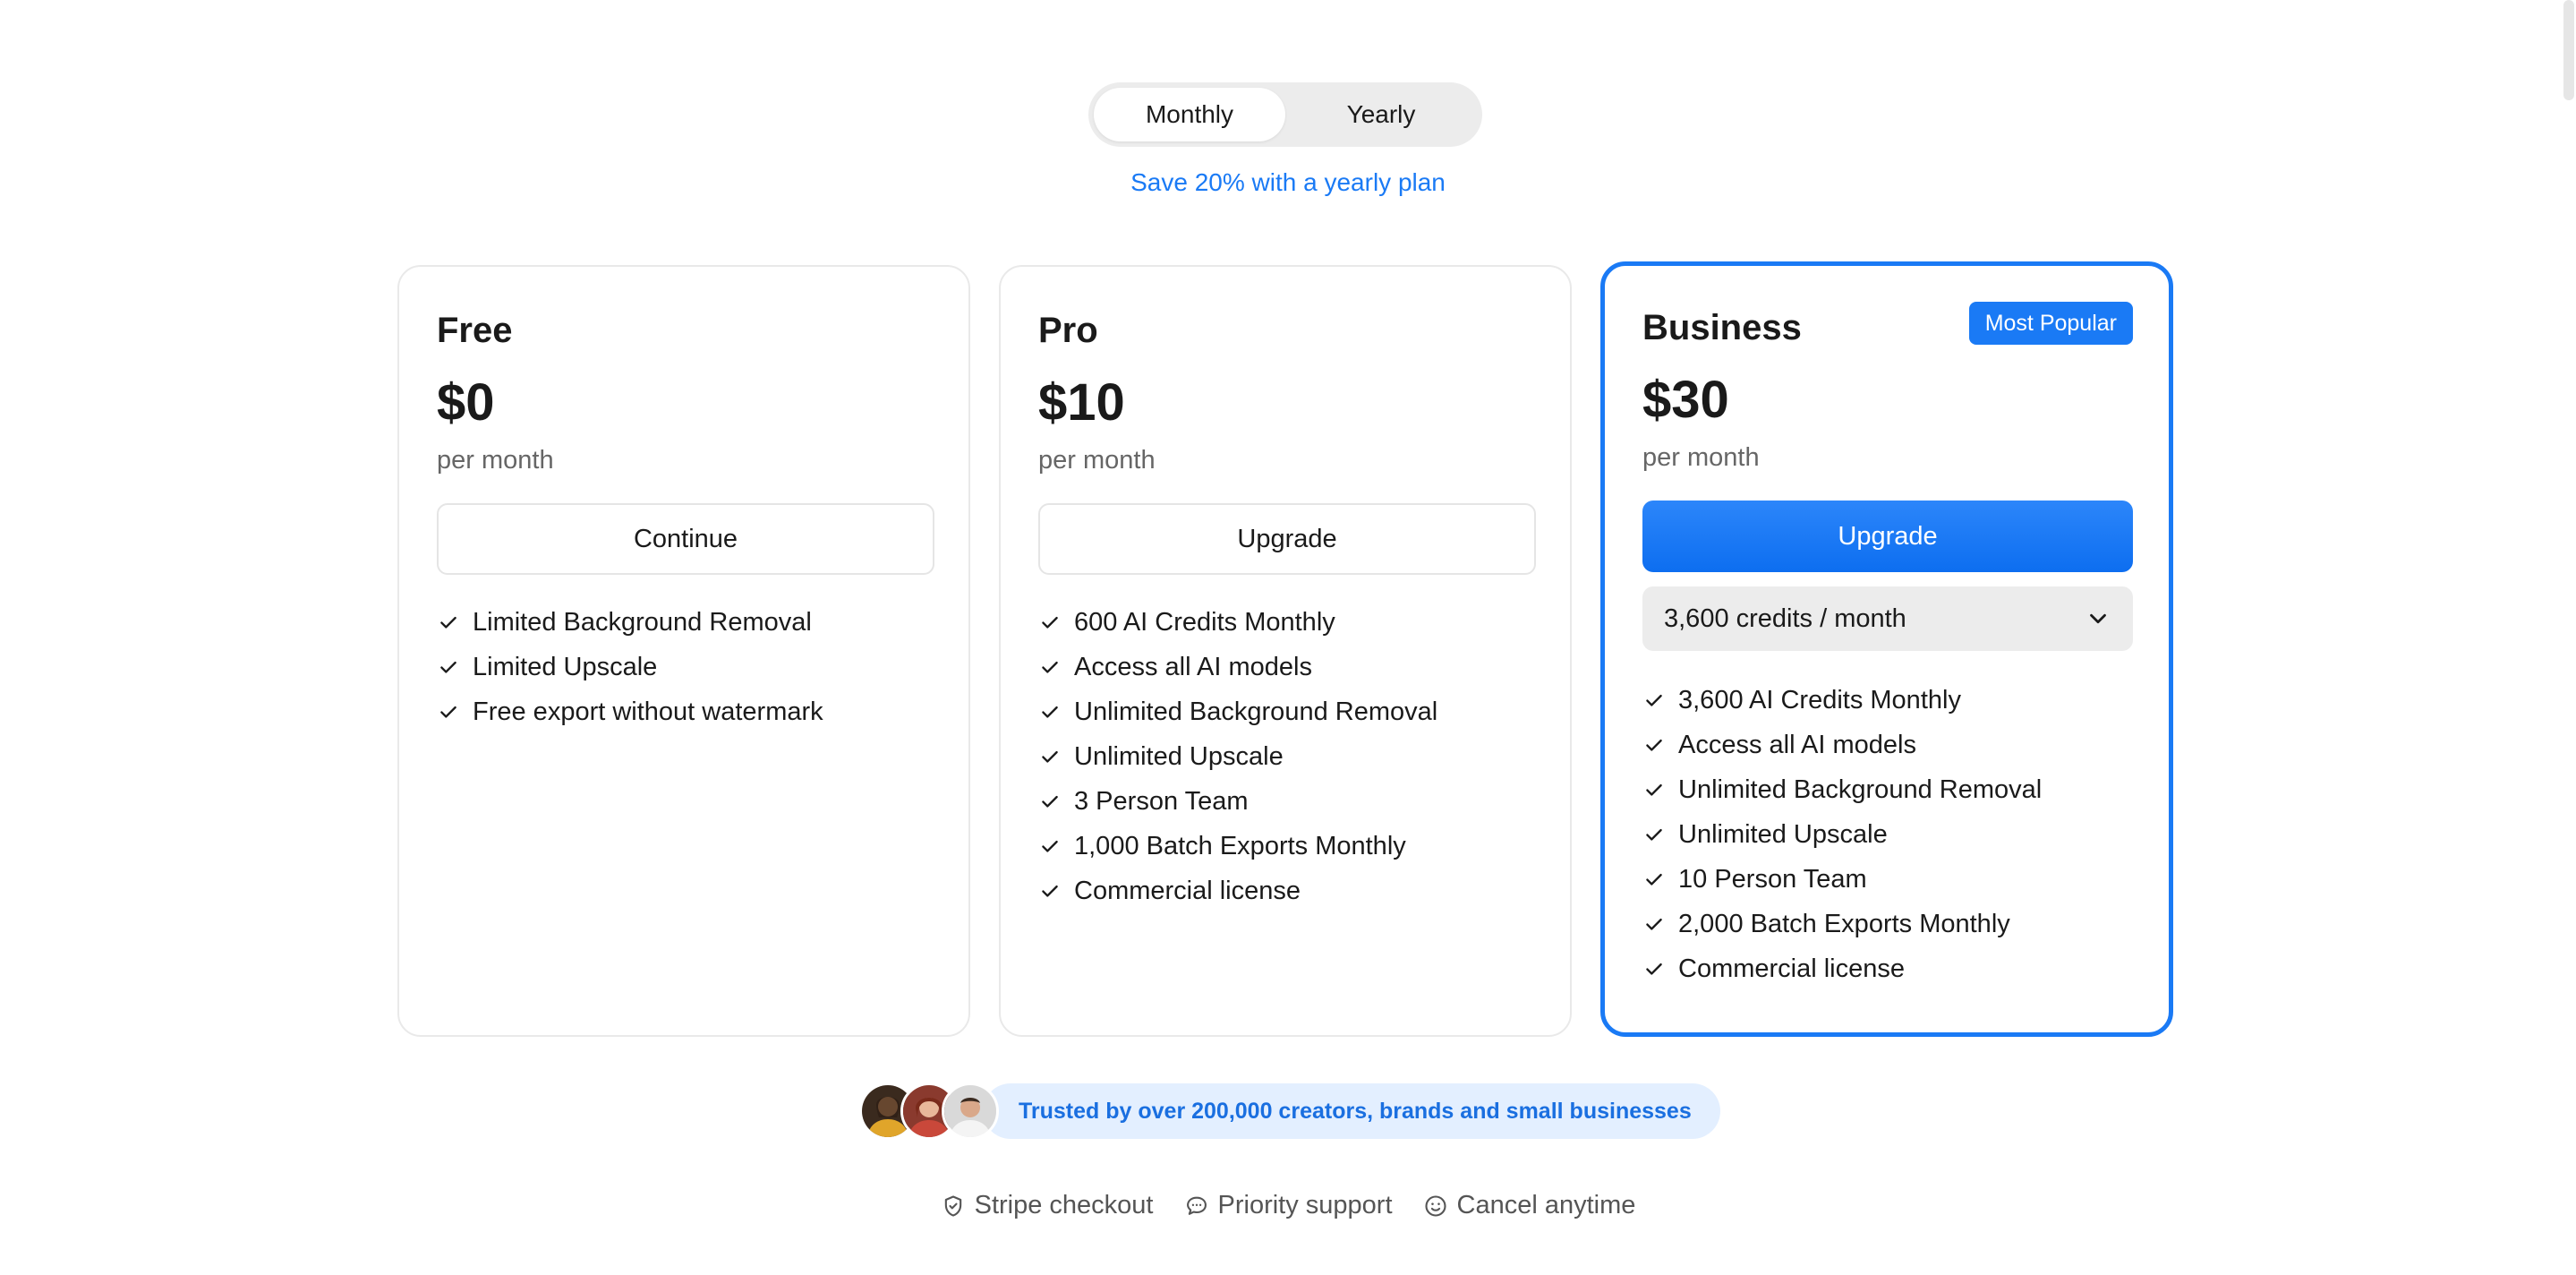  I want to click on feature-label: Limited Upscale, so click(565, 666).